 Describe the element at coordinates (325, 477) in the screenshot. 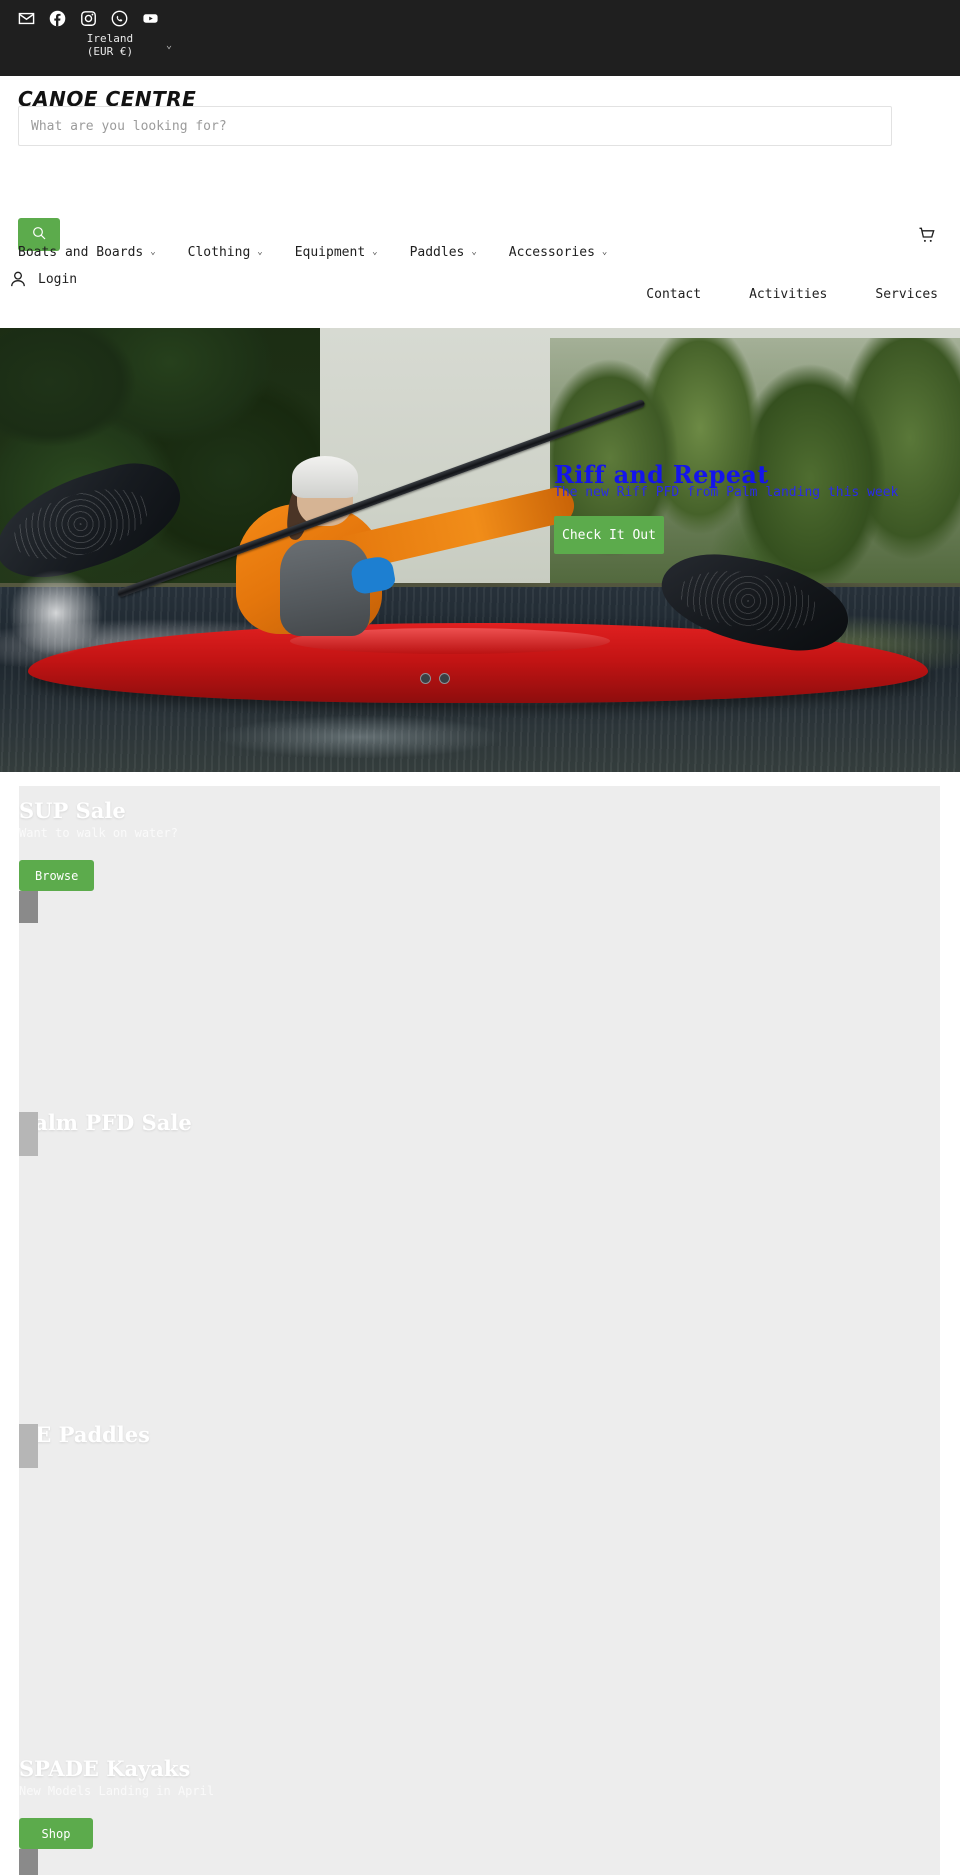

I see `hero-paddler-helmet` at that location.